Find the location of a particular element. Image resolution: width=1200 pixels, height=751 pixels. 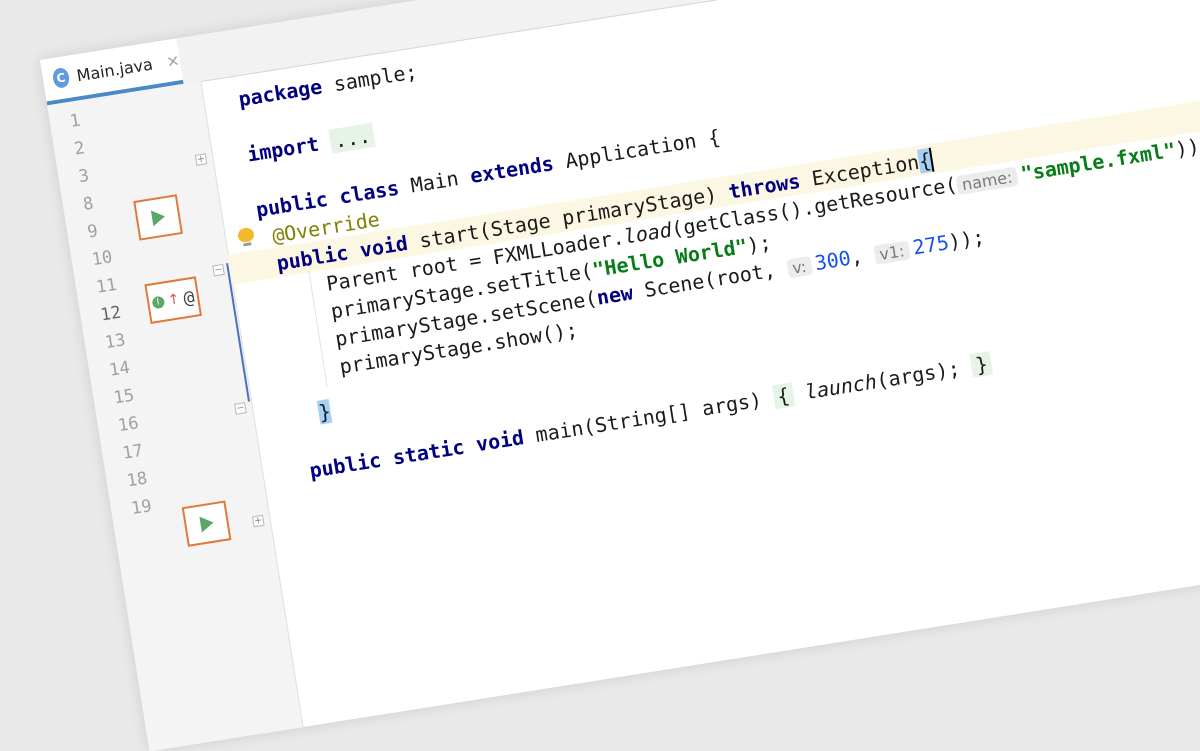

implements-icon: I is located at coordinates (158, 302).